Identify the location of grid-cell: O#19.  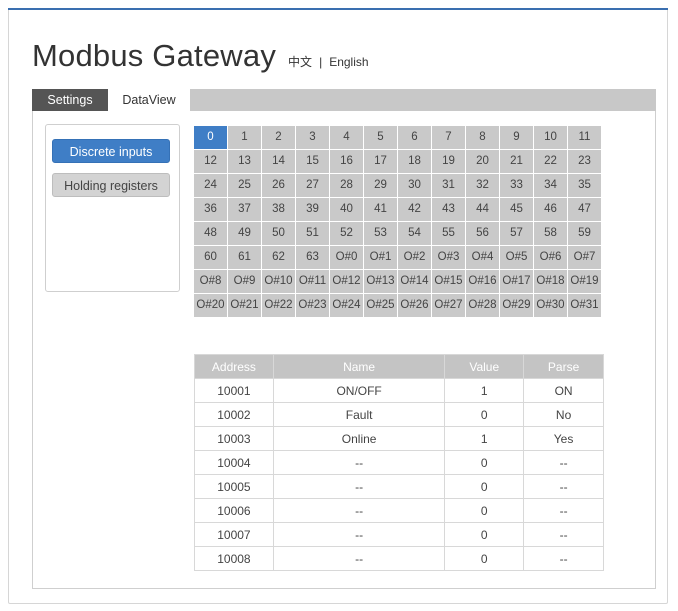
(584, 281).